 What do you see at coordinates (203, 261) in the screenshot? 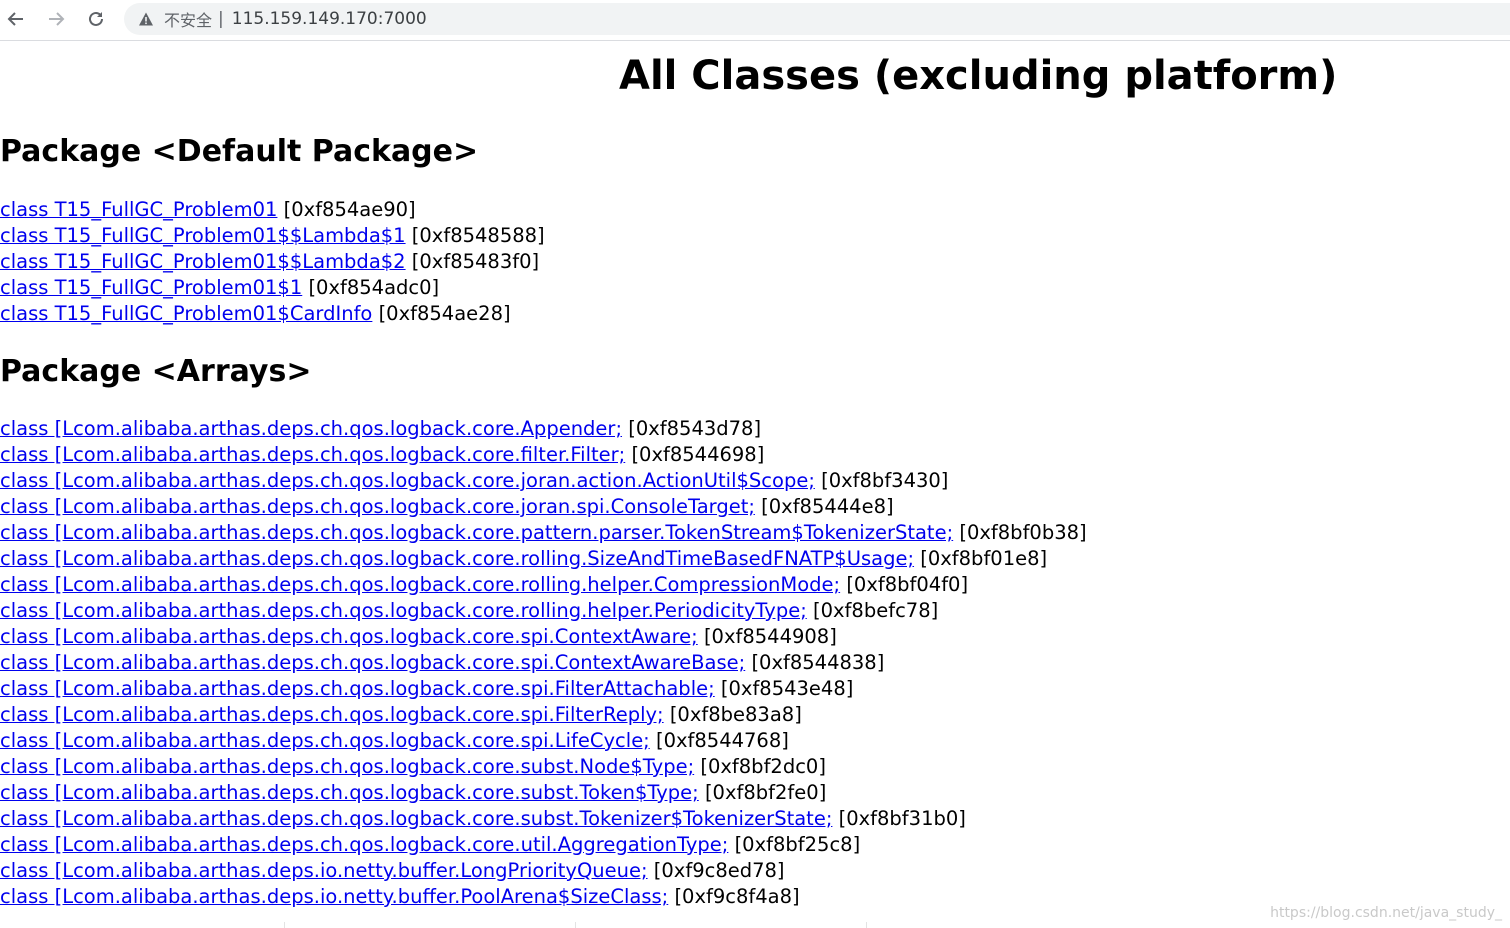
I see `class-link: class T15_FullGC_Problem01$$Lambda$2` at bounding box center [203, 261].